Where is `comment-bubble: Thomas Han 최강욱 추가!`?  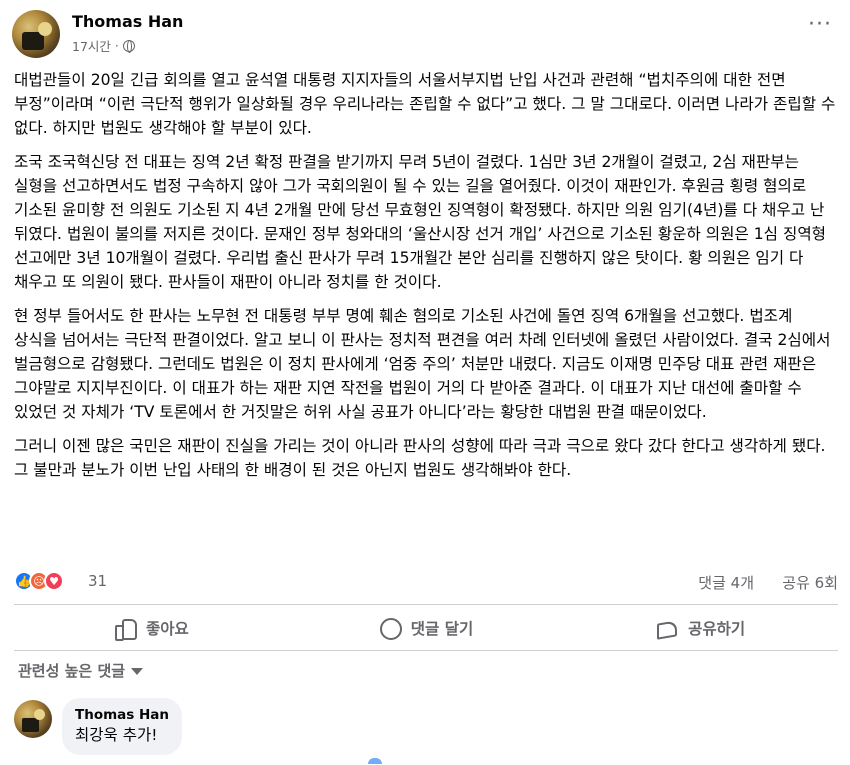 comment-bubble: Thomas Han 최강욱 추가! is located at coordinates (122, 726).